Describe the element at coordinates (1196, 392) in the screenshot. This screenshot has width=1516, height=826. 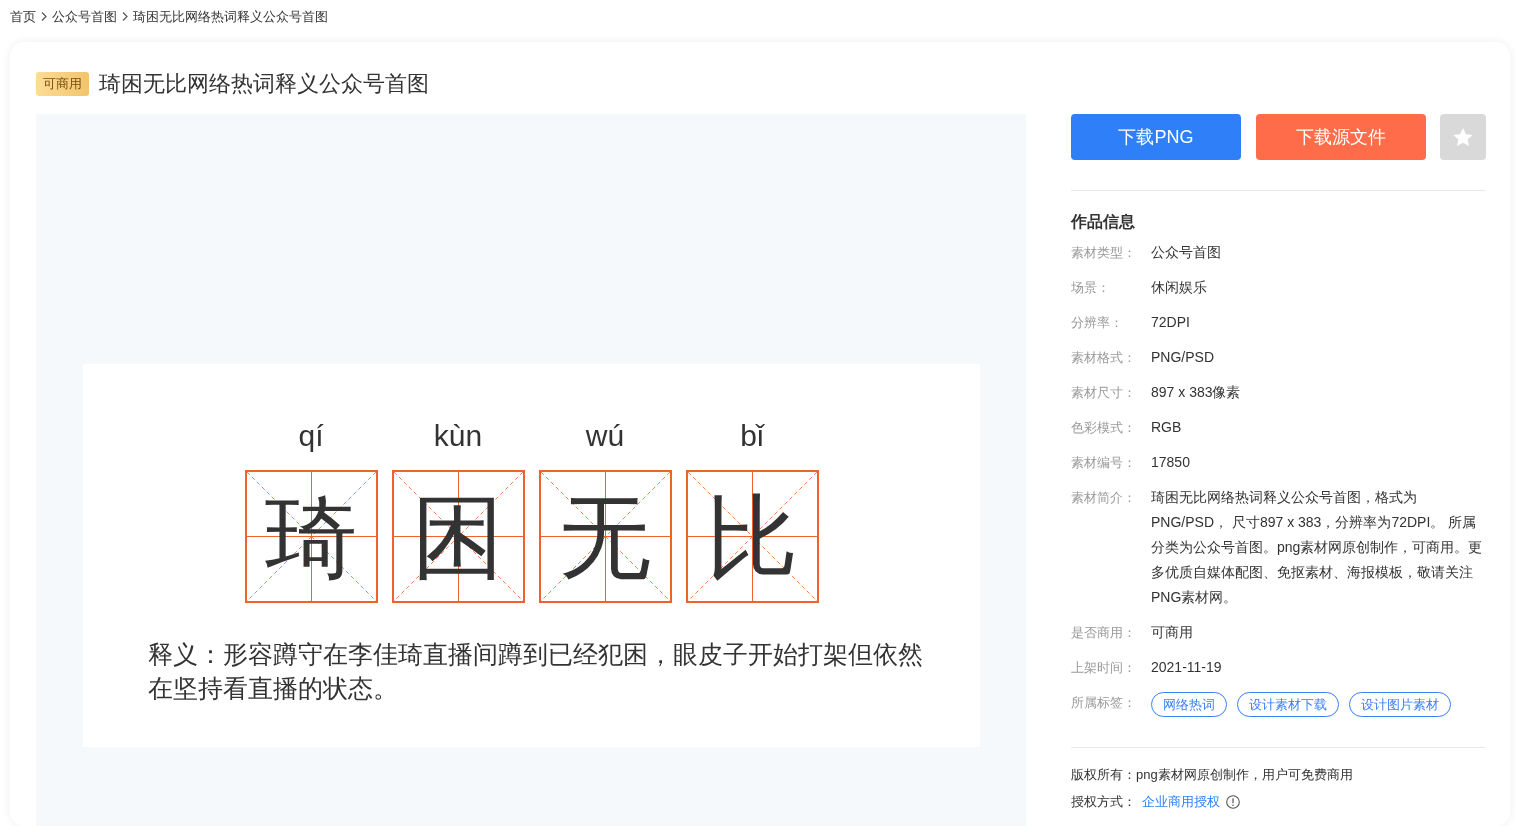
I see `info-value: 897 x 383像素` at that location.